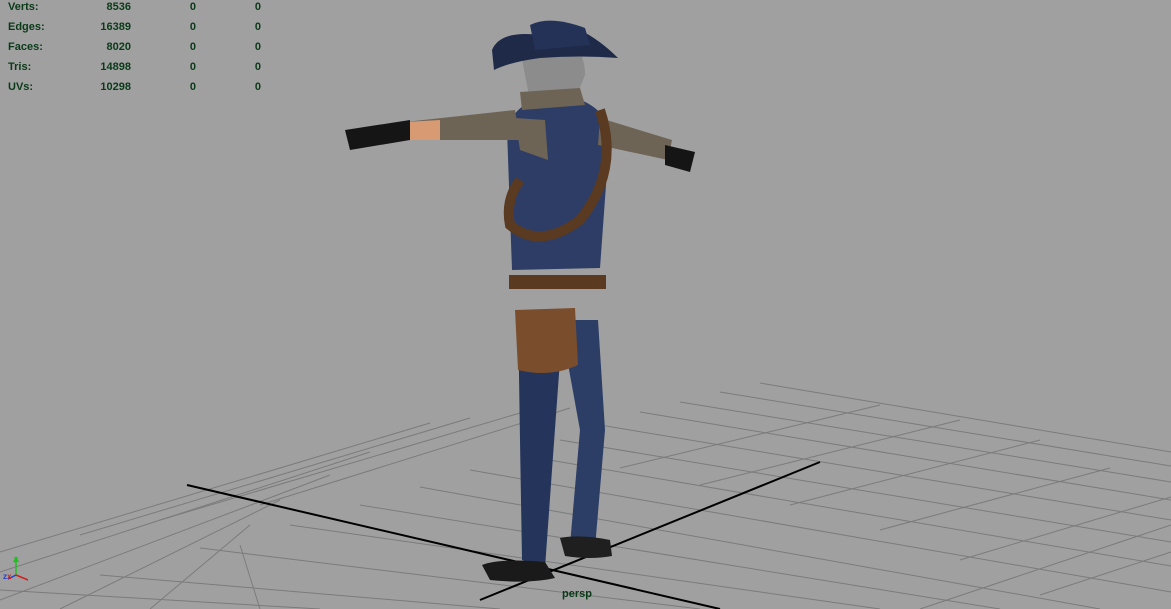 This screenshot has height=609, width=1171. I want to click on hud-value-total: 14898, so click(115, 67).